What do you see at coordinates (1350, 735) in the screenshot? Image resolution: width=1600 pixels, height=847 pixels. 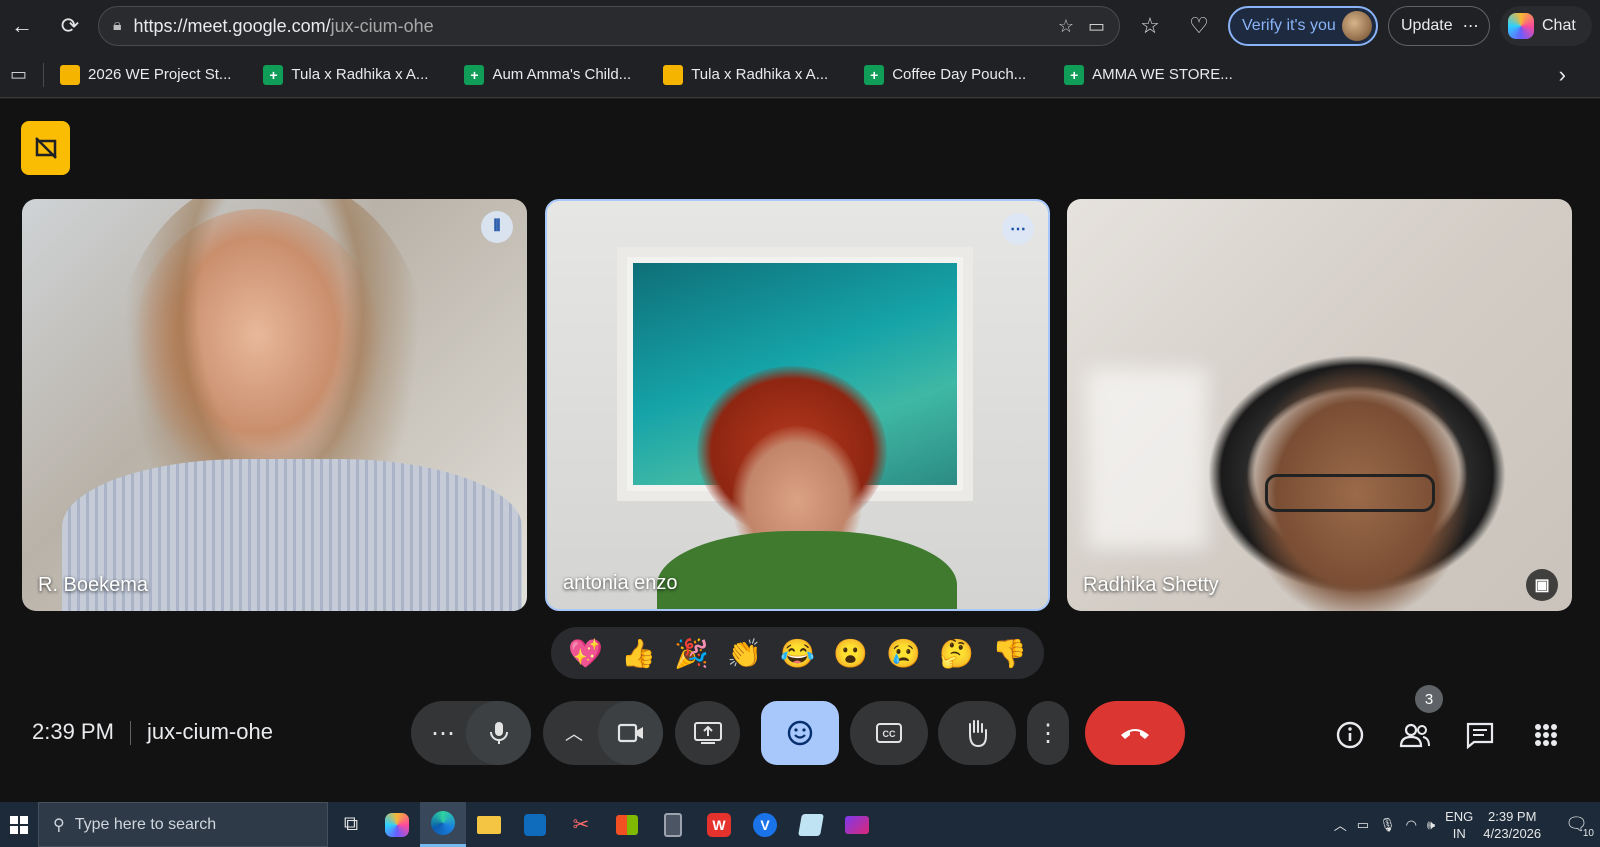 I see `meeting-info-button` at bounding box center [1350, 735].